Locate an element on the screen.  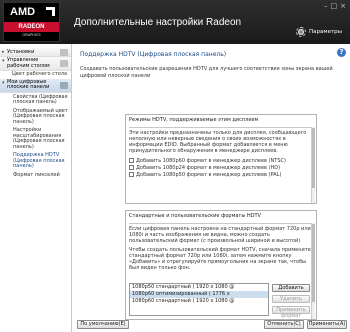
sidebar-item-desktop-mgmt: ▾ Управление рабочим столом is located at coordinates (35, 64).